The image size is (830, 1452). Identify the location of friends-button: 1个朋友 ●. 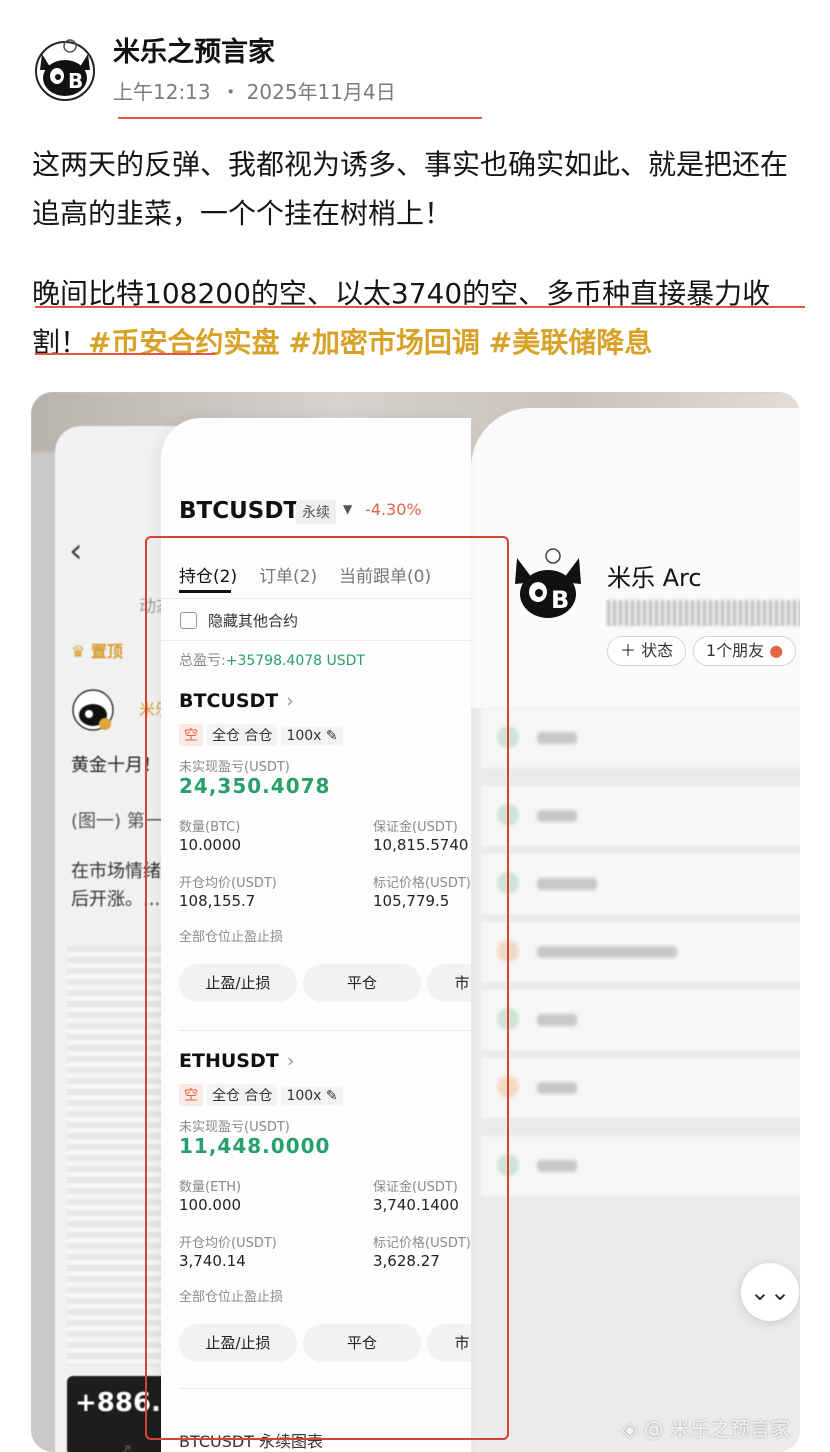
(745, 651).